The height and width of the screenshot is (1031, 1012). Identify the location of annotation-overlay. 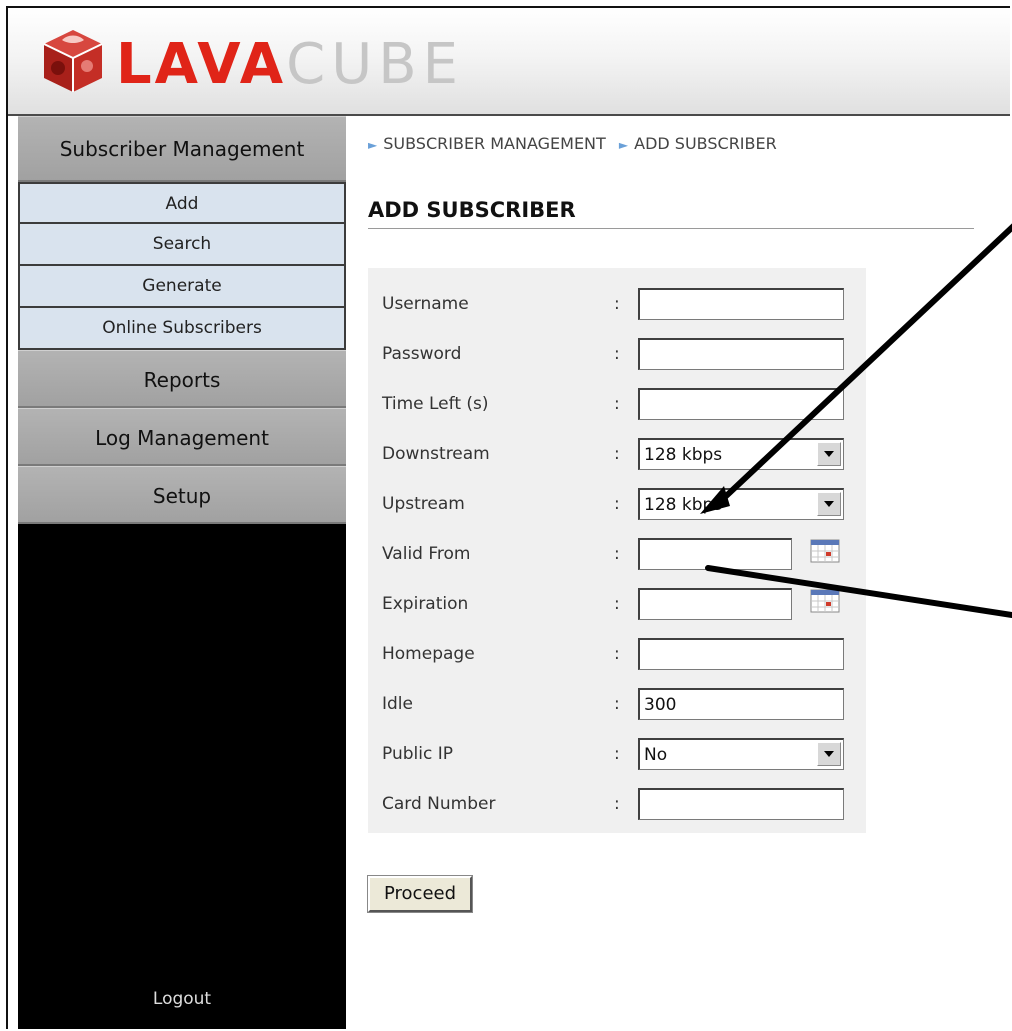
(856, 420).